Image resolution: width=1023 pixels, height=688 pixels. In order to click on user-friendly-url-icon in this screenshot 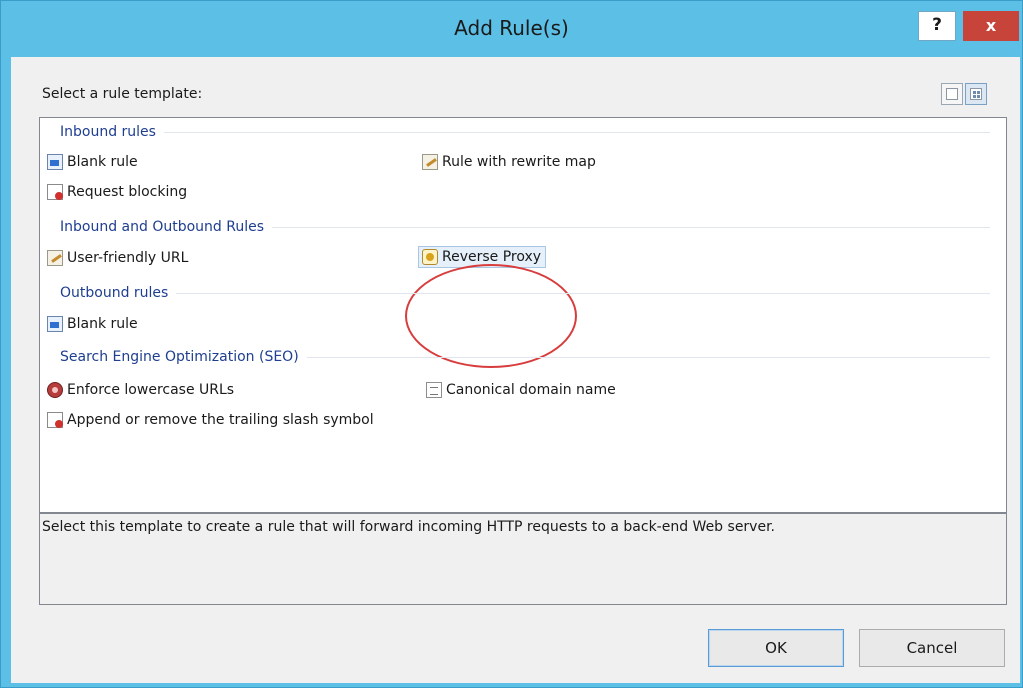, I will do `click(55, 258)`.